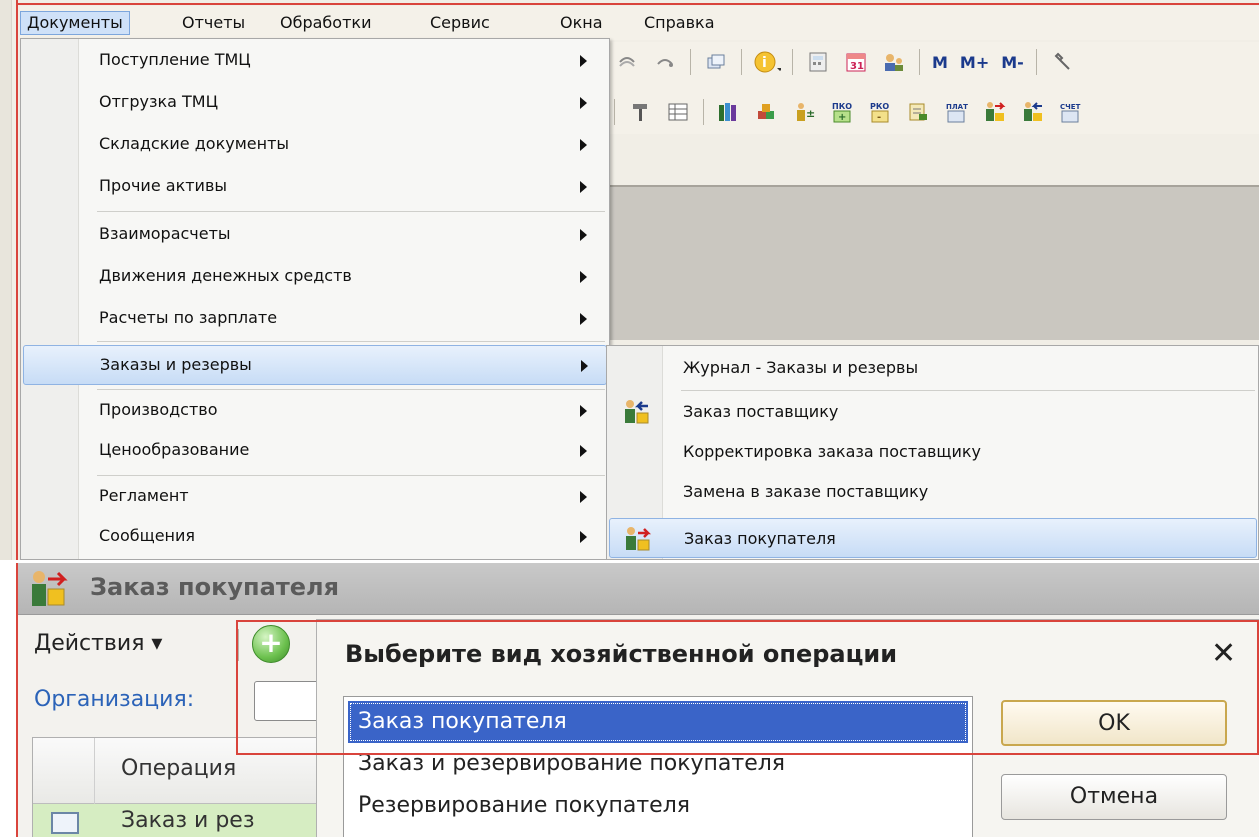  What do you see at coordinates (716, 62) in the screenshot?
I see `windows-icon` at bounding box center [716, 62].